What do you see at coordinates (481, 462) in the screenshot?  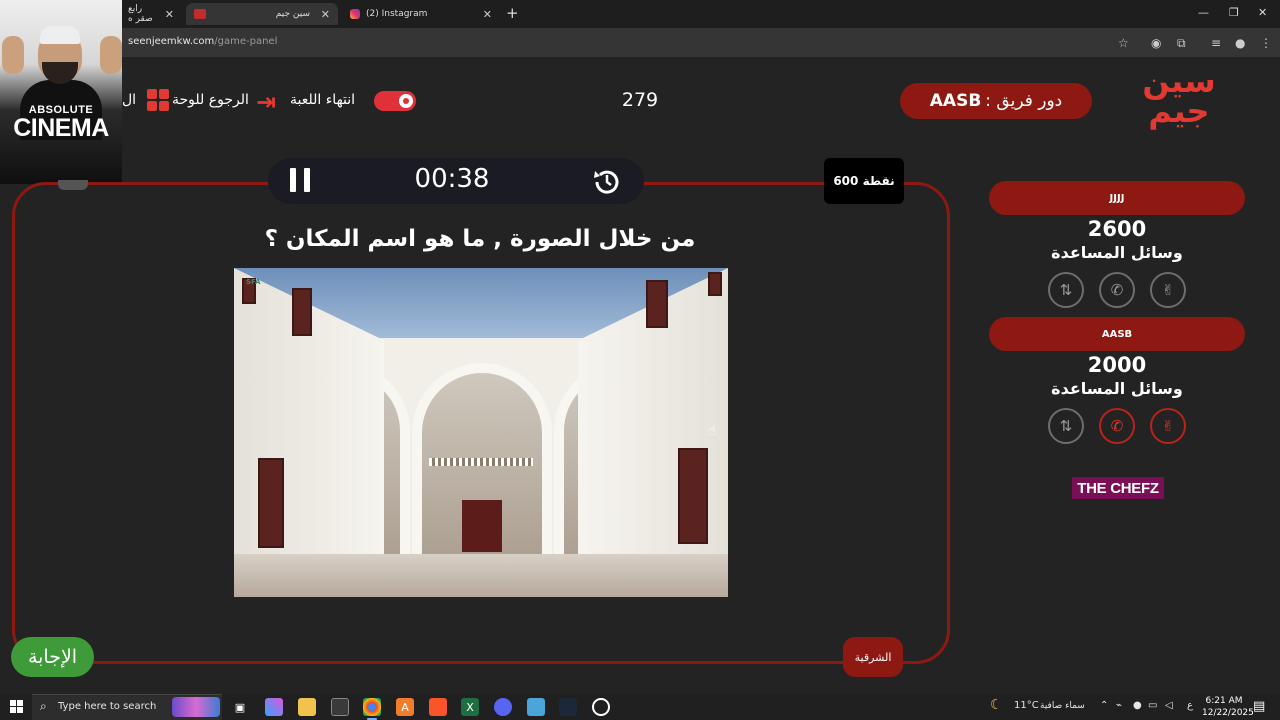 I see `photo-balcony` at bounding box center [481, 462].